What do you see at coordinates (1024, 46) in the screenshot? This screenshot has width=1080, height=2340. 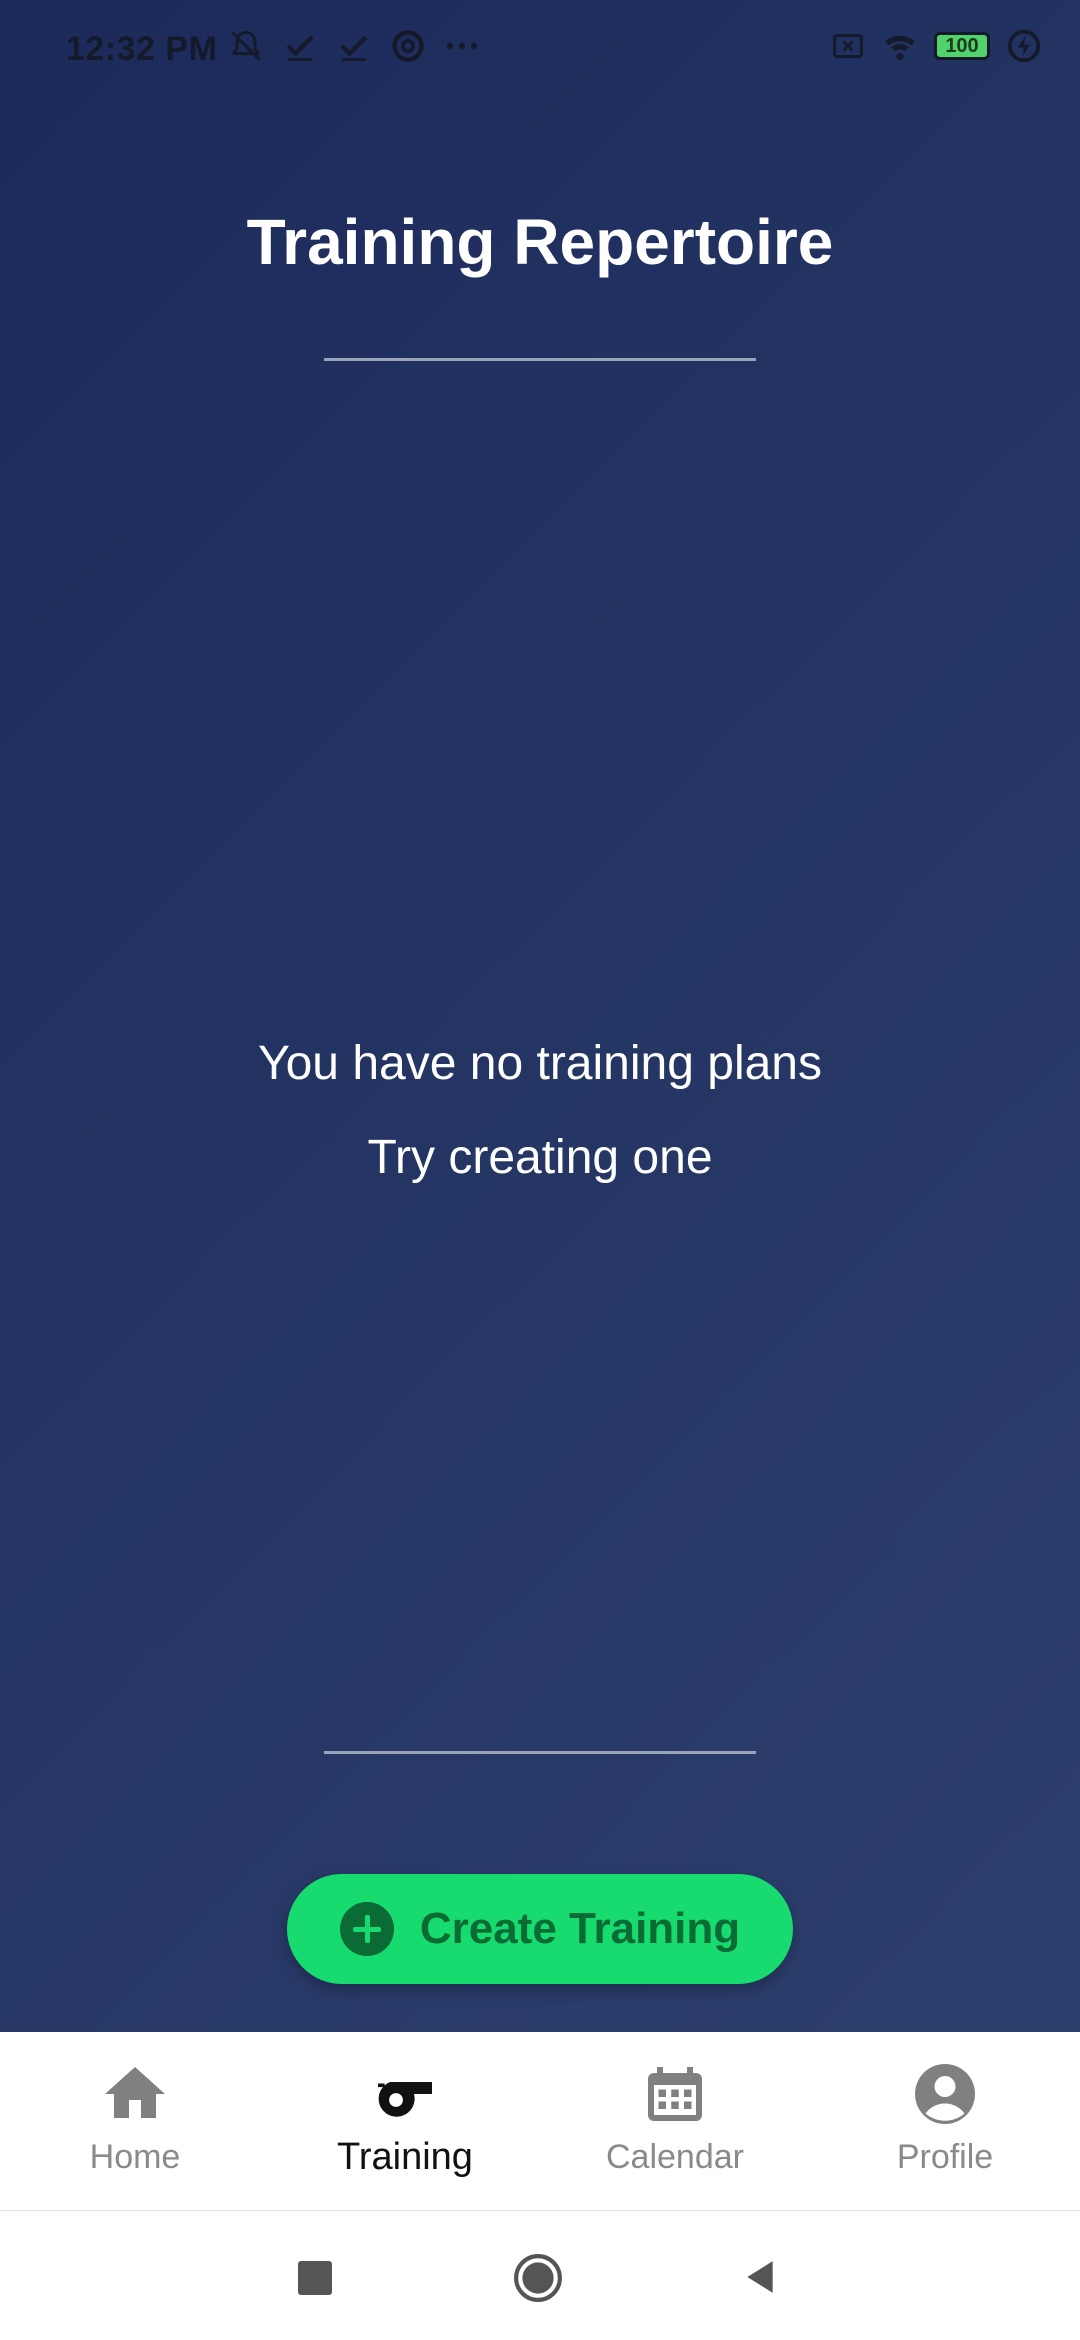 I see `charging-icon` at bounding box center [1024, 46].